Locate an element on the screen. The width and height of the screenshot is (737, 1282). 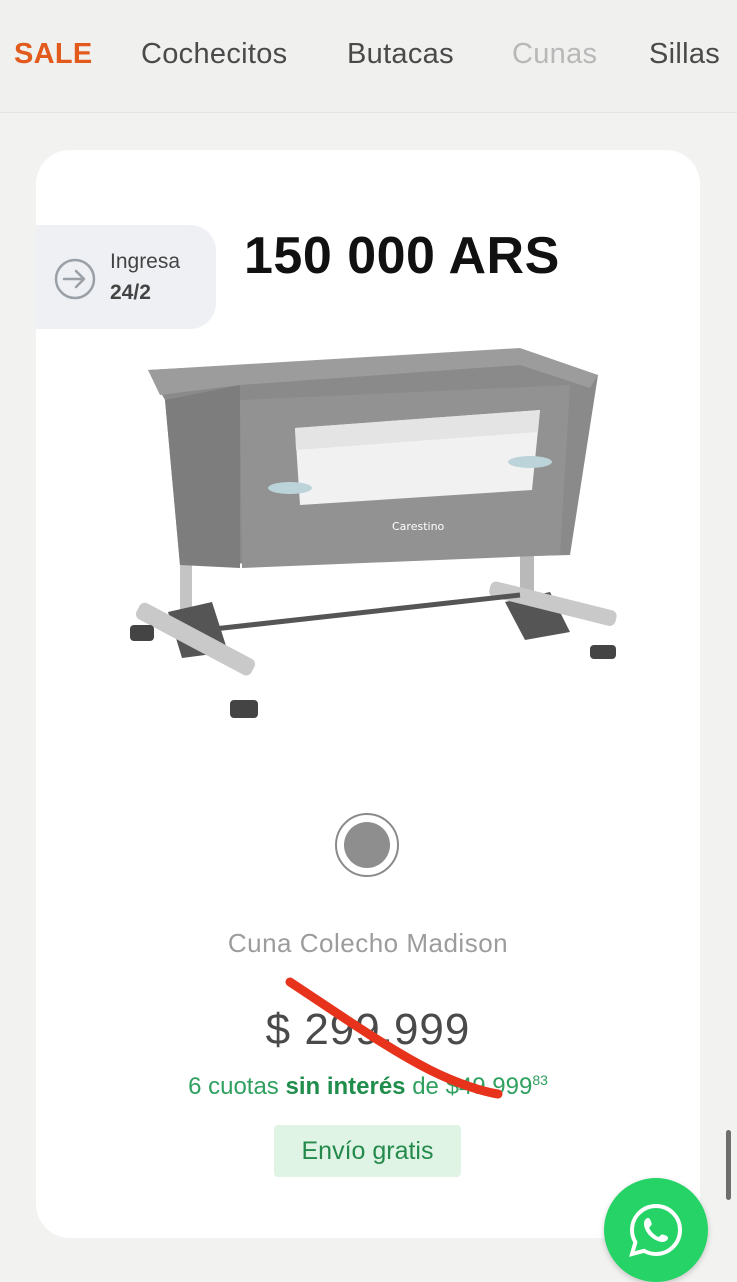
product-brand-text: Carestino is located at coordinates (418, 526).